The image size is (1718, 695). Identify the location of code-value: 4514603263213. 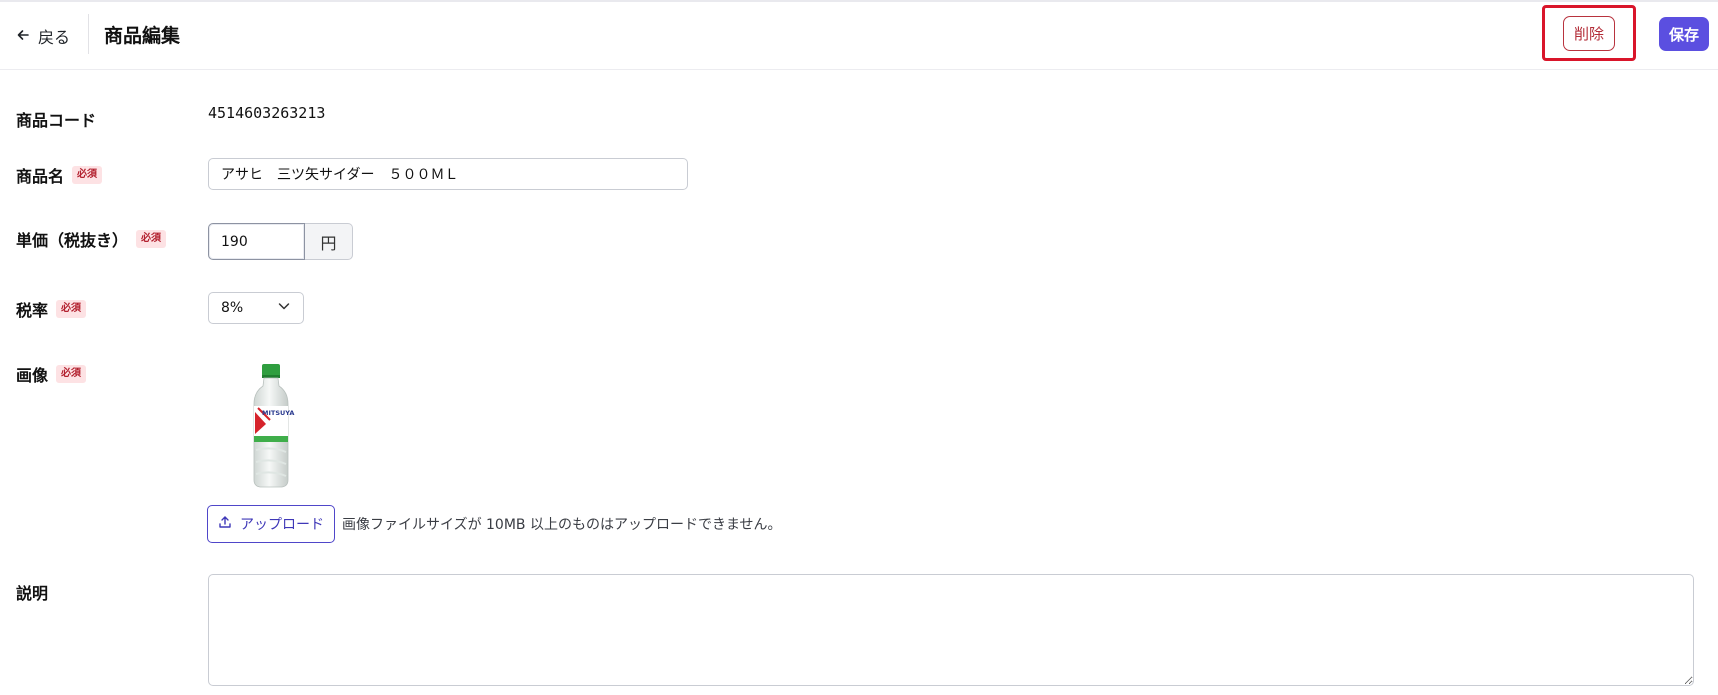
(267, 113).